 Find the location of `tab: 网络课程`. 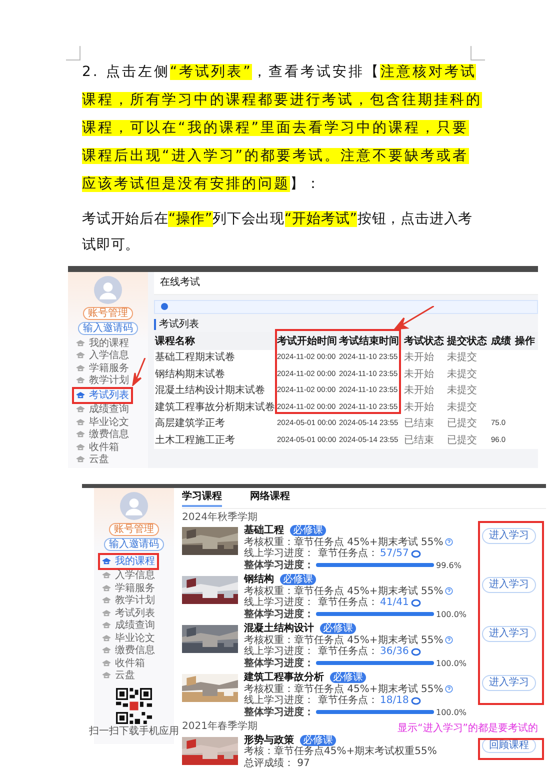

tab: 网络课程 is located at coordinates (270, 498).